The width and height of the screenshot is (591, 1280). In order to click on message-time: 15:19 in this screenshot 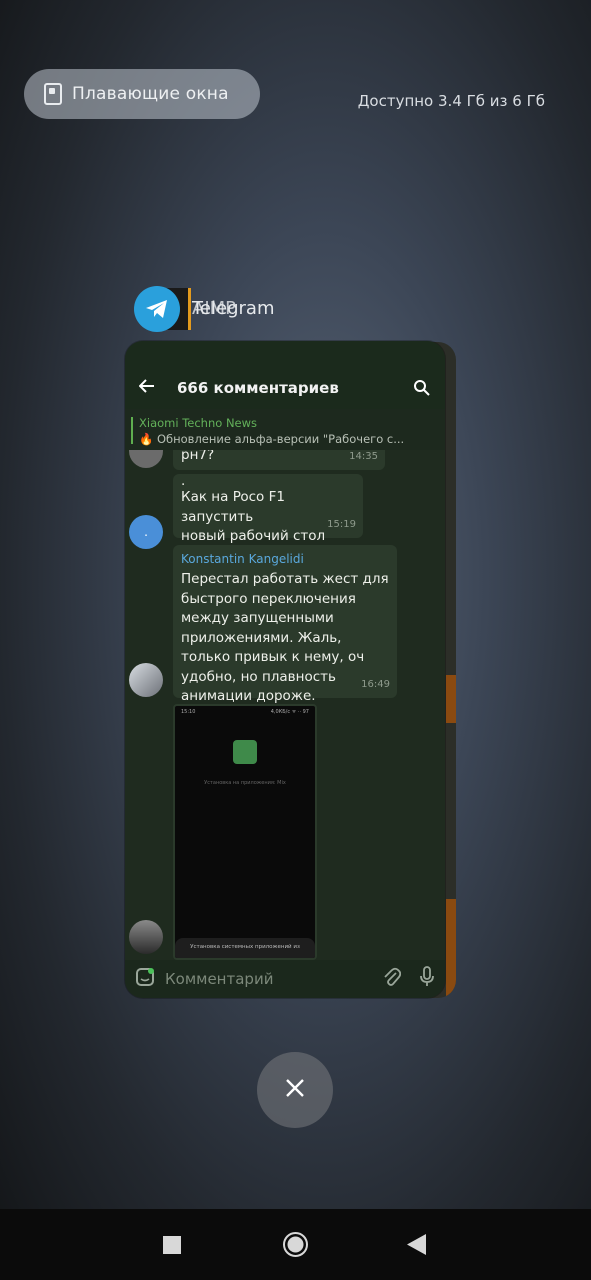, I will do `click(341, 524)`.